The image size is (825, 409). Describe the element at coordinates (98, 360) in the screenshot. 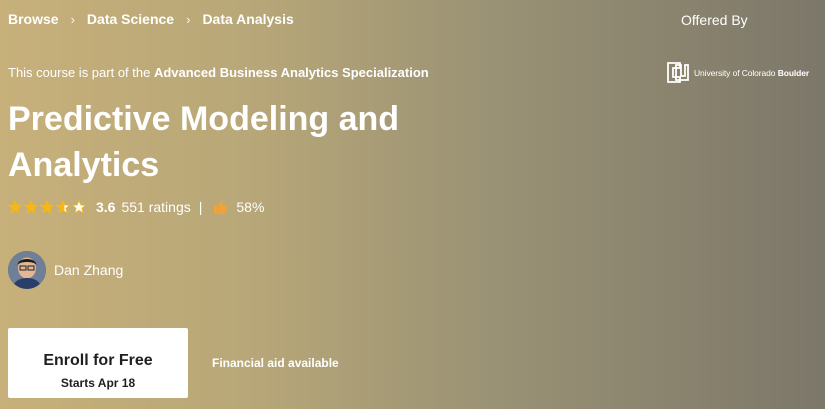

I see `enroll-label: Enroll for Free` at that location.